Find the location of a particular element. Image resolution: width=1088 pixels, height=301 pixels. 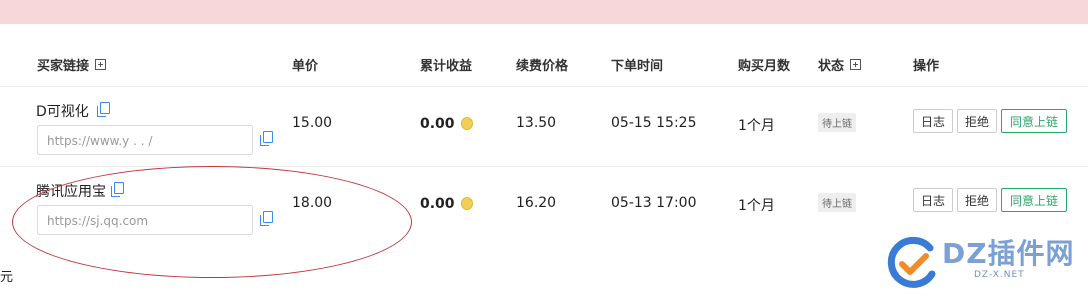

order-time: 05-15 15:25 is located at coordinates (654, 123).